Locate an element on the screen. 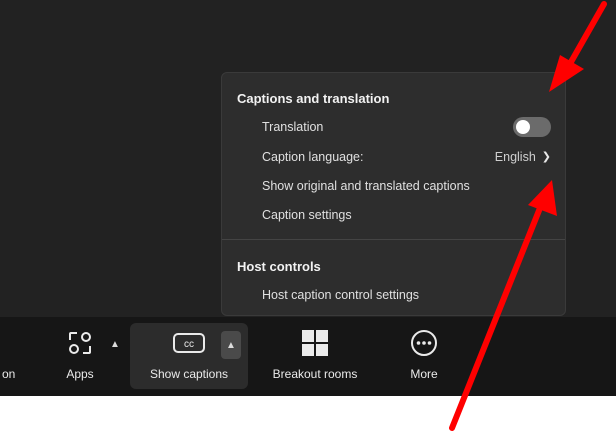 Image resolution: width=616 pixels, height=432 pixels. menu-item-show-original-translated: Show original and translated captions is located at coordinates (406, 186).